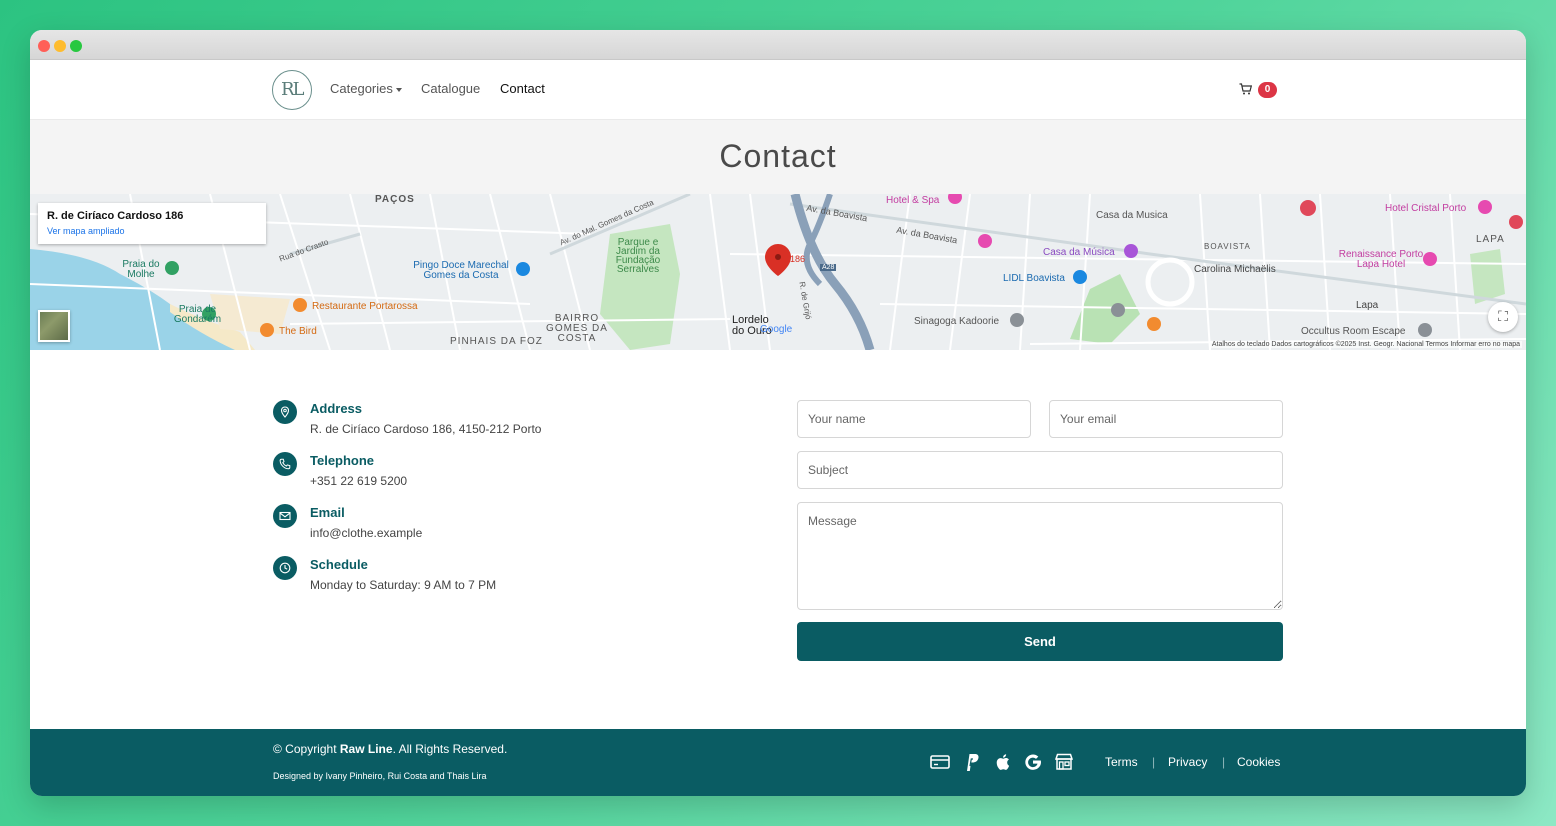  What do you see at coordinates (776, 329) in the screenshot?
I see `google-logo: Google` at bounding box center [776, 329].